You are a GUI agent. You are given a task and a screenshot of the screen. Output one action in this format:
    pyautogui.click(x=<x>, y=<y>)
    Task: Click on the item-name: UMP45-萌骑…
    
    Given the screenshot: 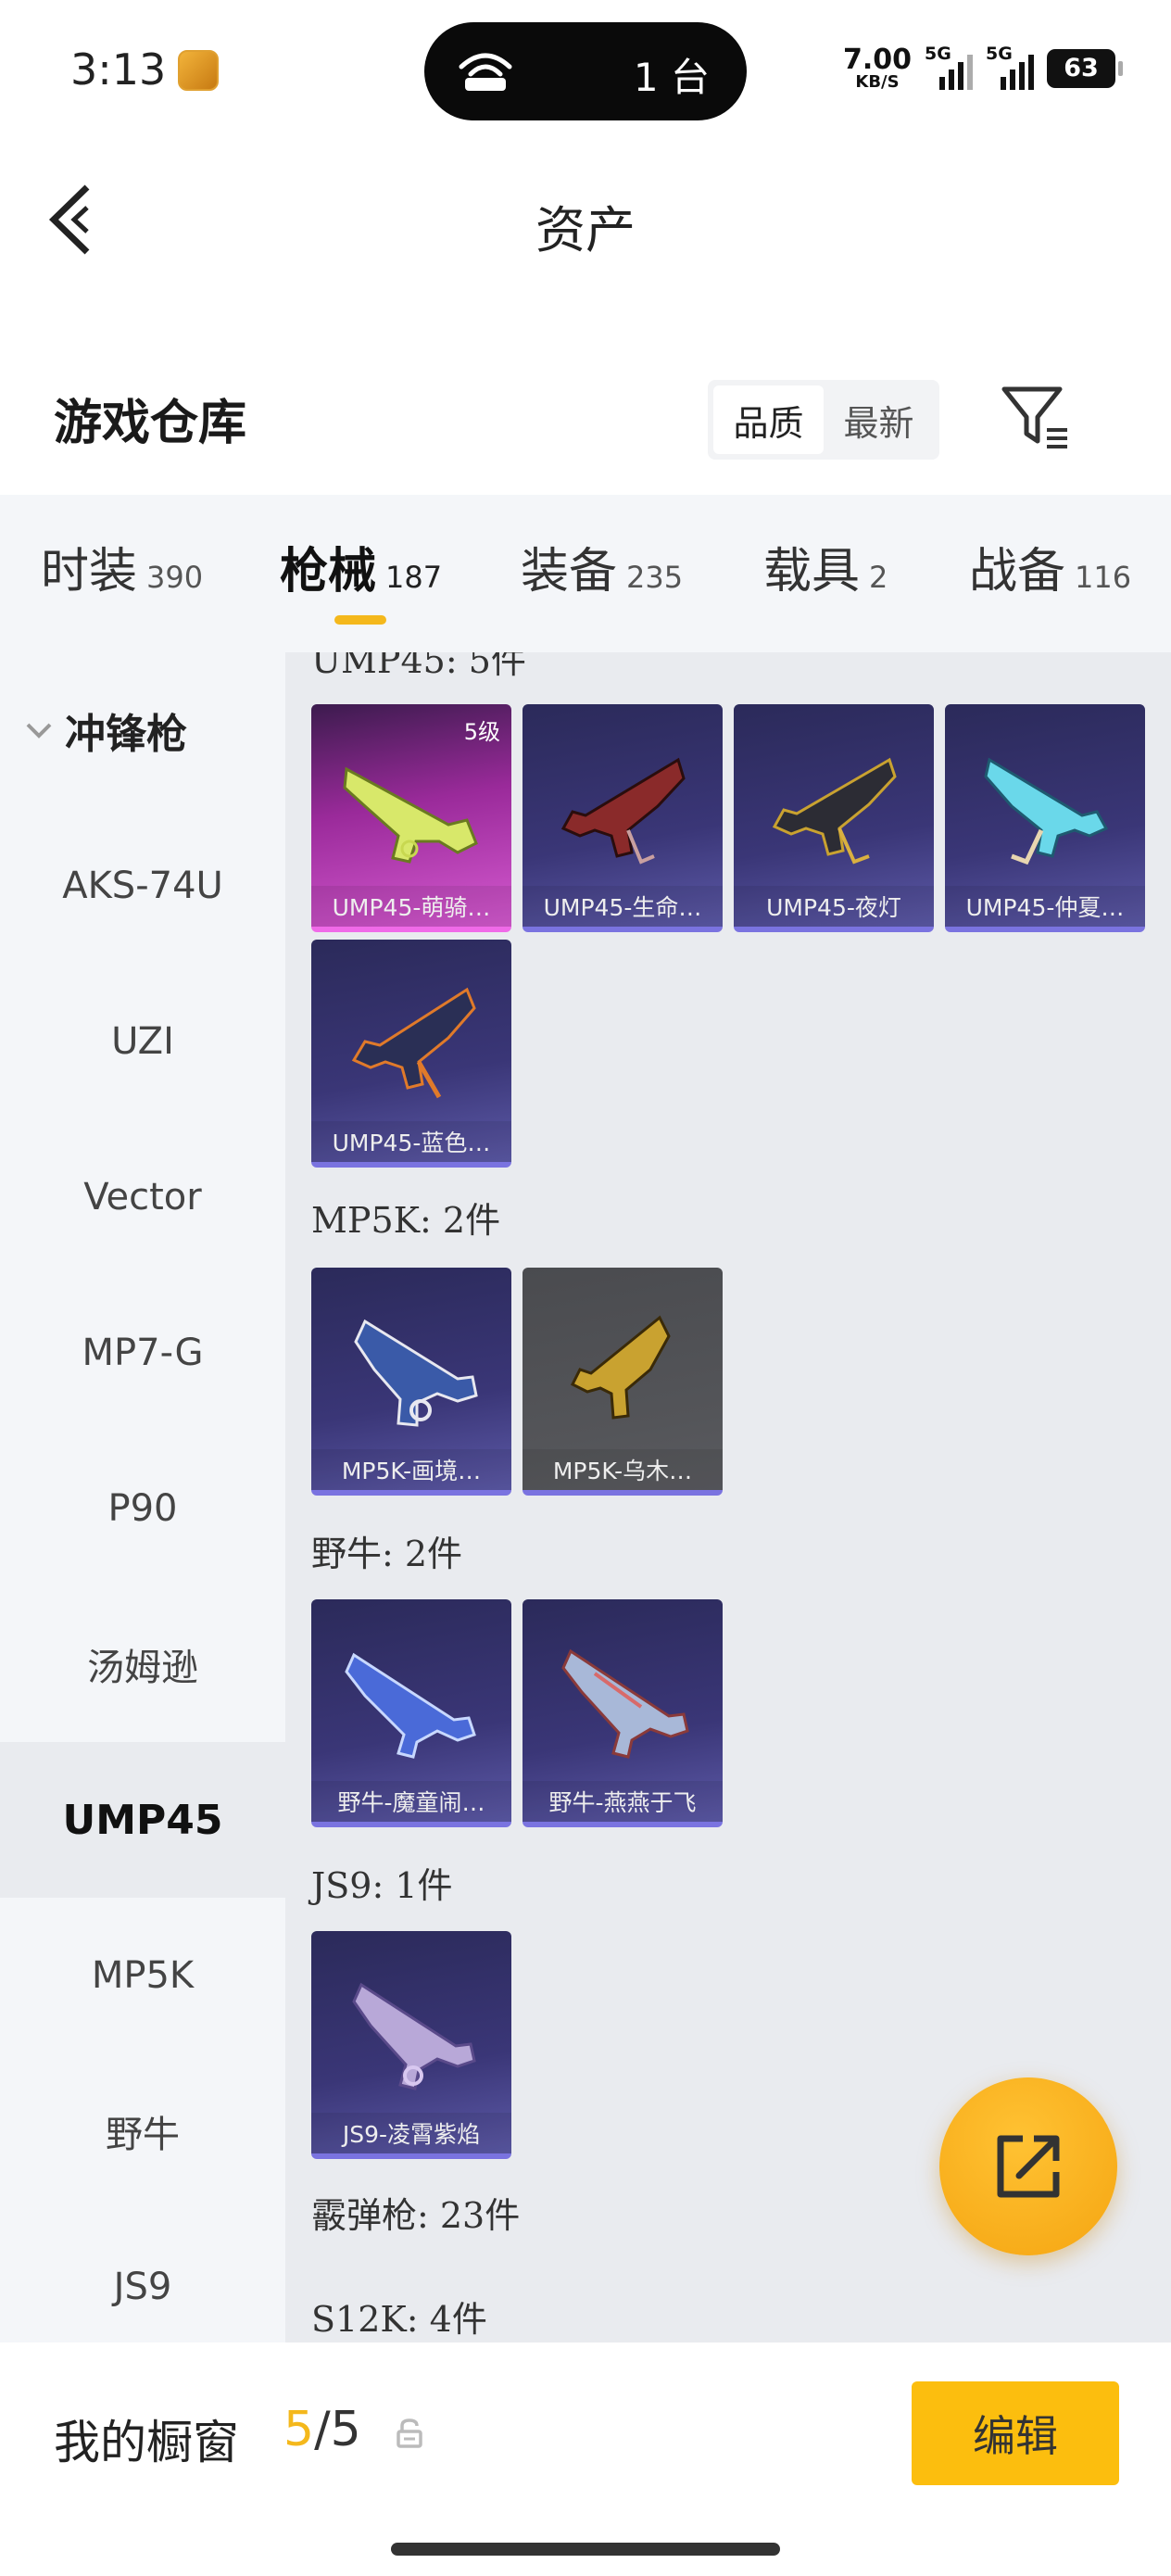 What is the action you would take?
    pyautogui.click(x=411, y=906)
    